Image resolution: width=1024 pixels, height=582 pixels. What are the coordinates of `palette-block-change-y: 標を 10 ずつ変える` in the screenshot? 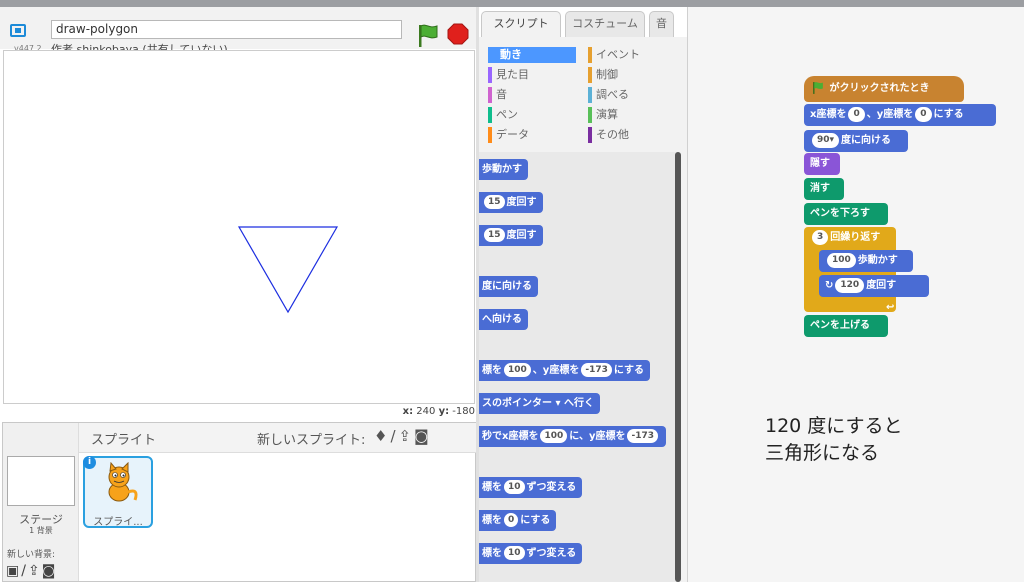 It's located at (531, 553).